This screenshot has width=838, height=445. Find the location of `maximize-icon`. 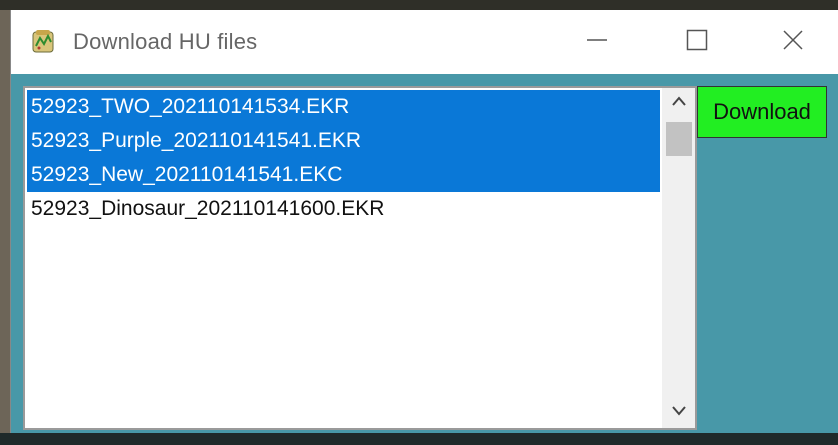

maximize-icon is located at coordinates (697, 42).